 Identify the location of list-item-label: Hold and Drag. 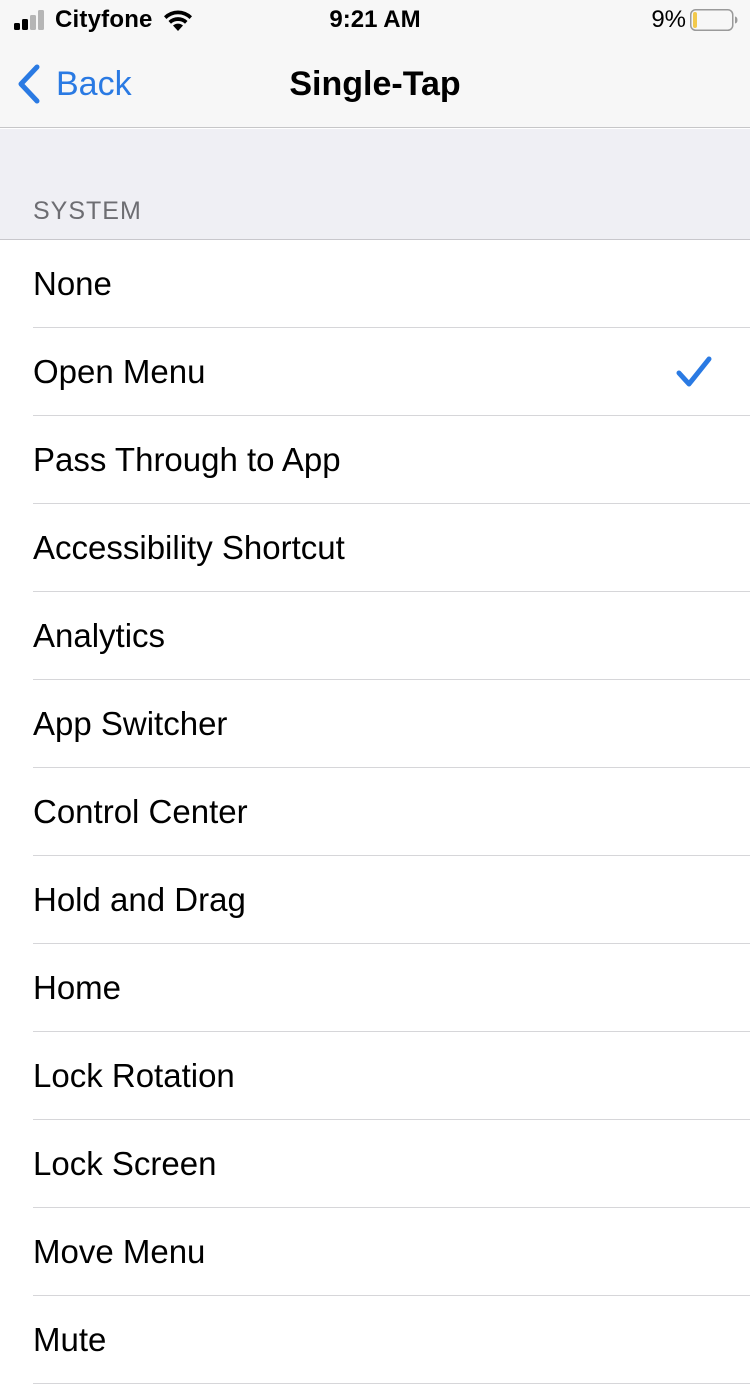
(139, 899).